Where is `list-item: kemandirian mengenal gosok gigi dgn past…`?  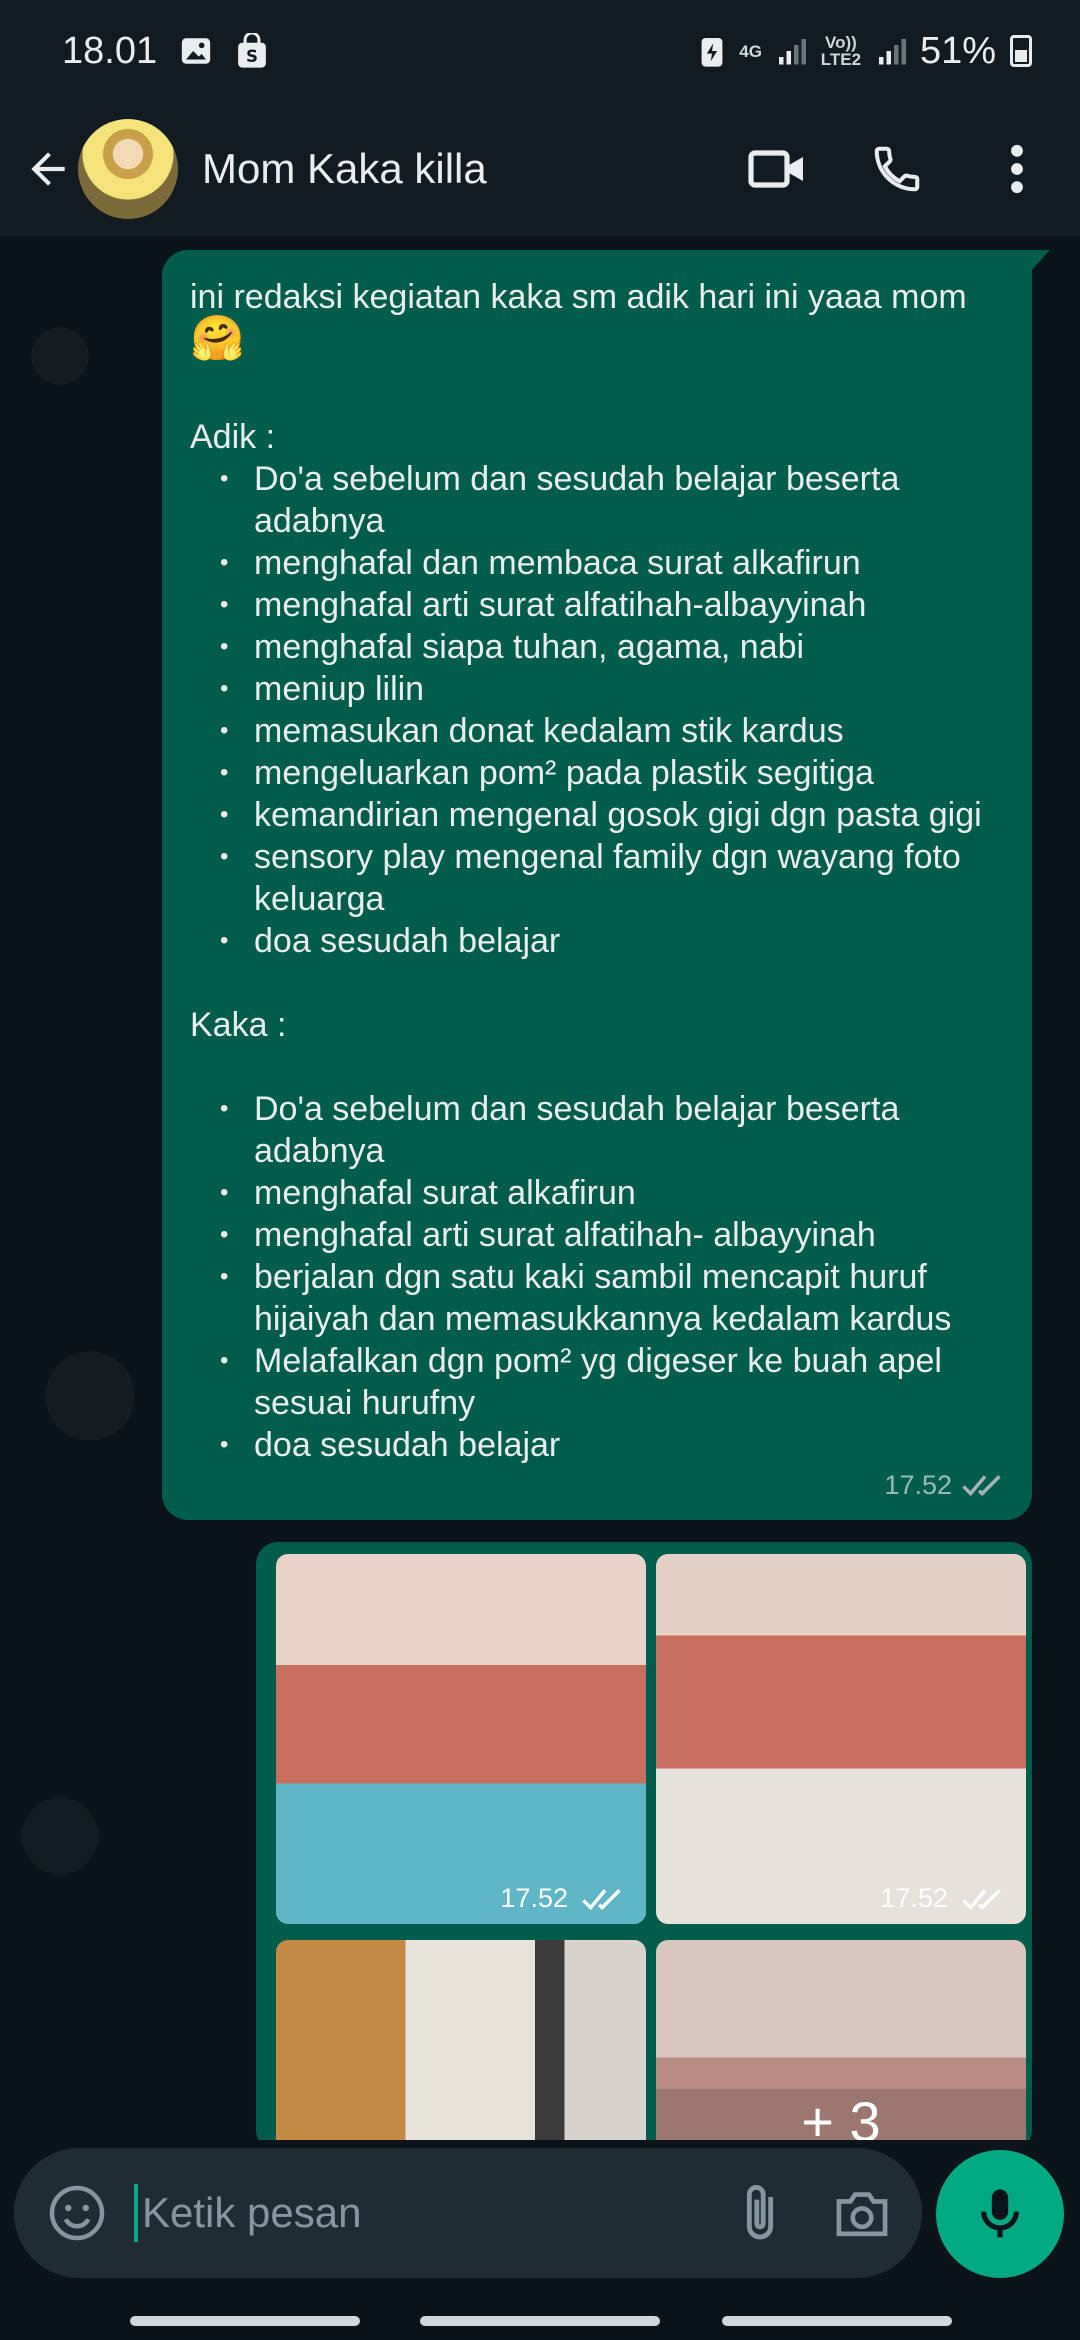
list-item: kemandirian mengenal gosok gigi dgn past… is located at coordinates (597, 815).